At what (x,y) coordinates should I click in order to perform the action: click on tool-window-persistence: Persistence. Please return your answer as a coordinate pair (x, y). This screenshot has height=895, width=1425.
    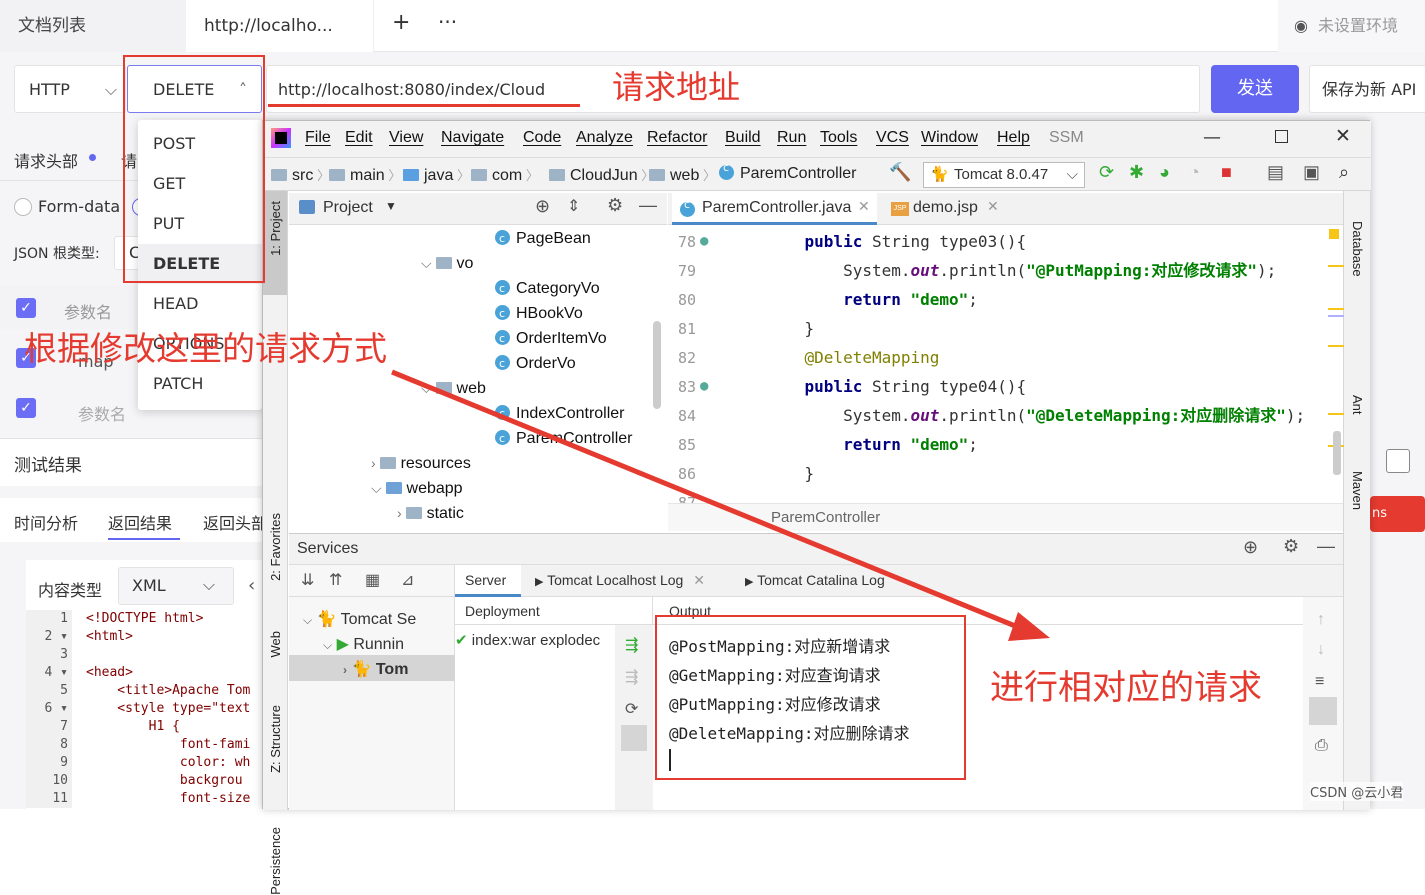
    Looking at the image, I should click on (275, 861).